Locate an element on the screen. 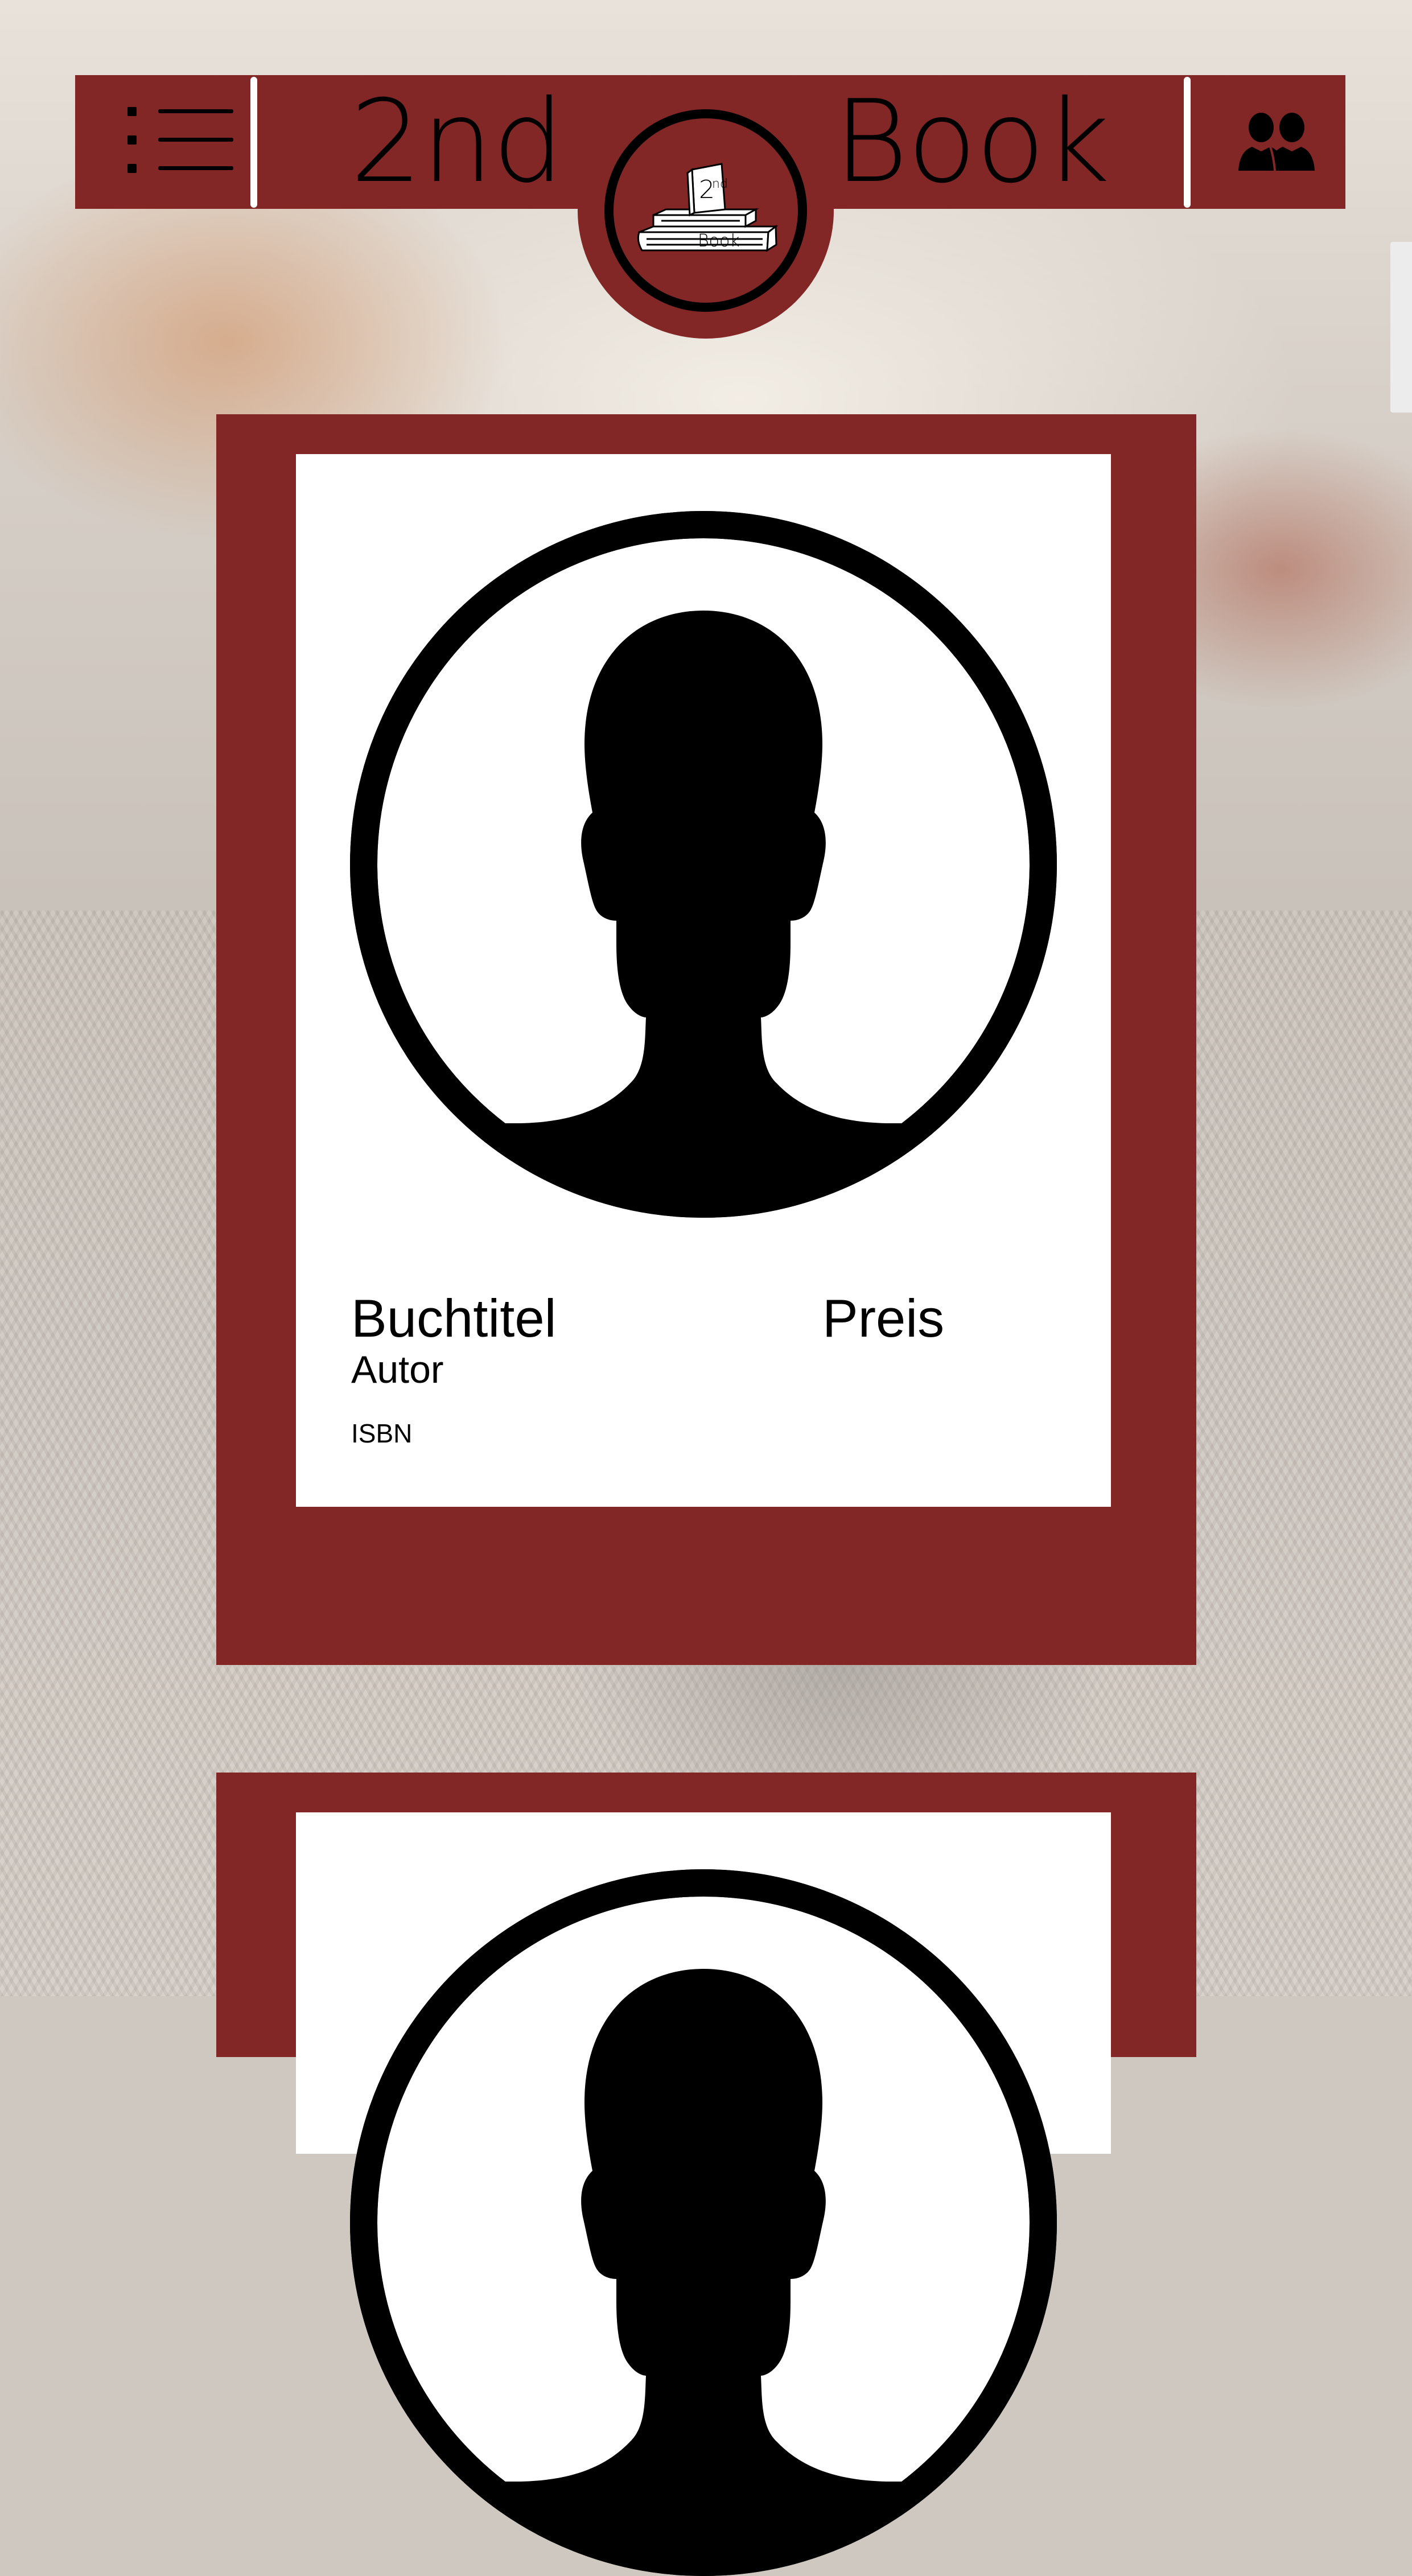  book-stack-logo-icon: 2 nd Book is located at coordinates (708, 207).